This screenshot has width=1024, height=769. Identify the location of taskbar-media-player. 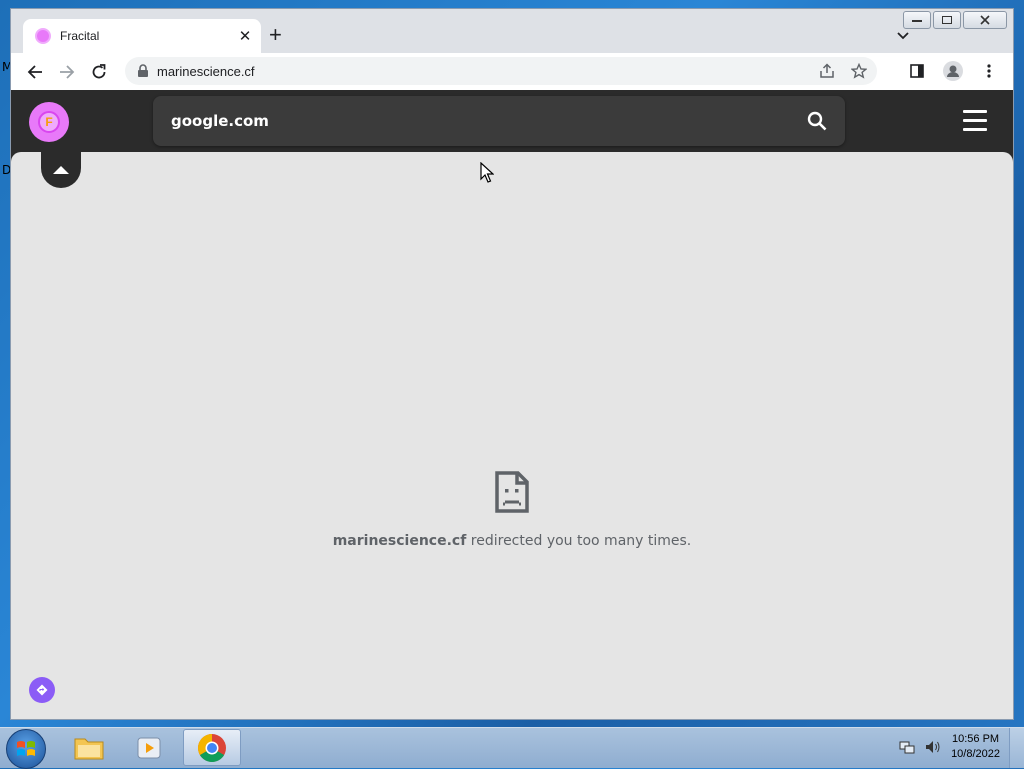
(149, 747).